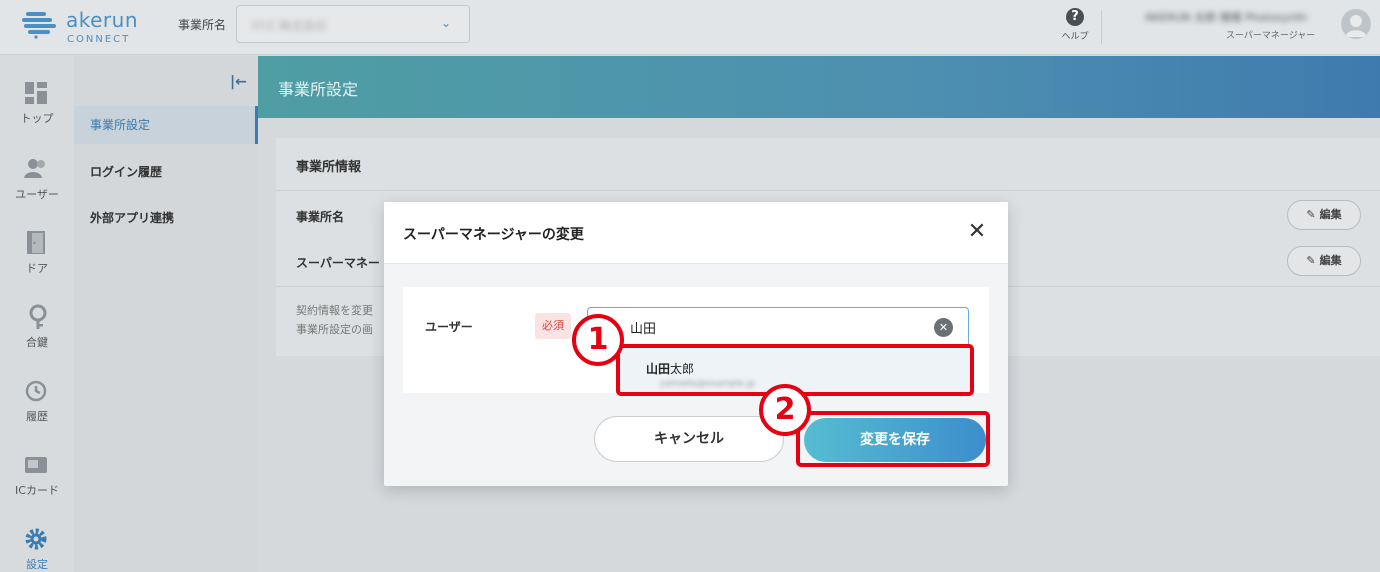 This screenshot has height=572, width=1380. What do you see at coordinates (320, 217) in the screenshot?
I see `row-label-office-name: 事業所名` at bounding box center [320, 217].